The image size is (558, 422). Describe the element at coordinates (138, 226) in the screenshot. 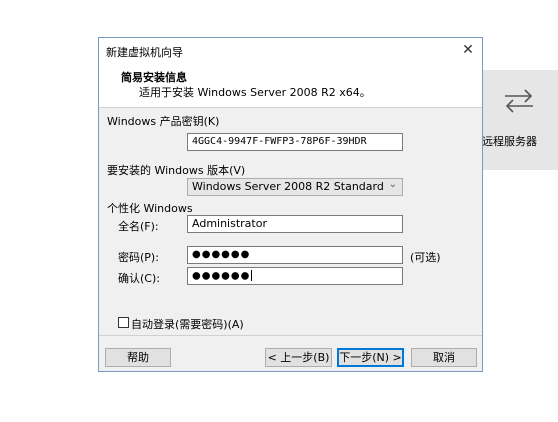

I see `fullname-label: 全名(F):` at that location.